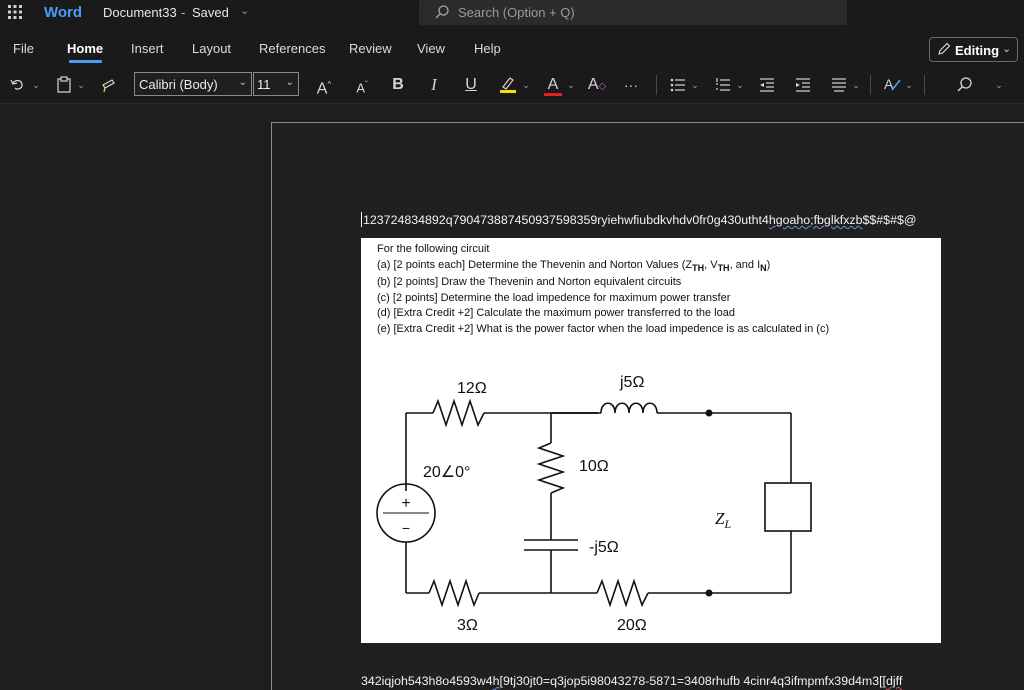 Image resolution: width=1024 pixels, height=690 pixels. What do you see at coordinates (892, 85) in the screenshot?
I see `styles-icon: A` at bounding box center [892, 85].